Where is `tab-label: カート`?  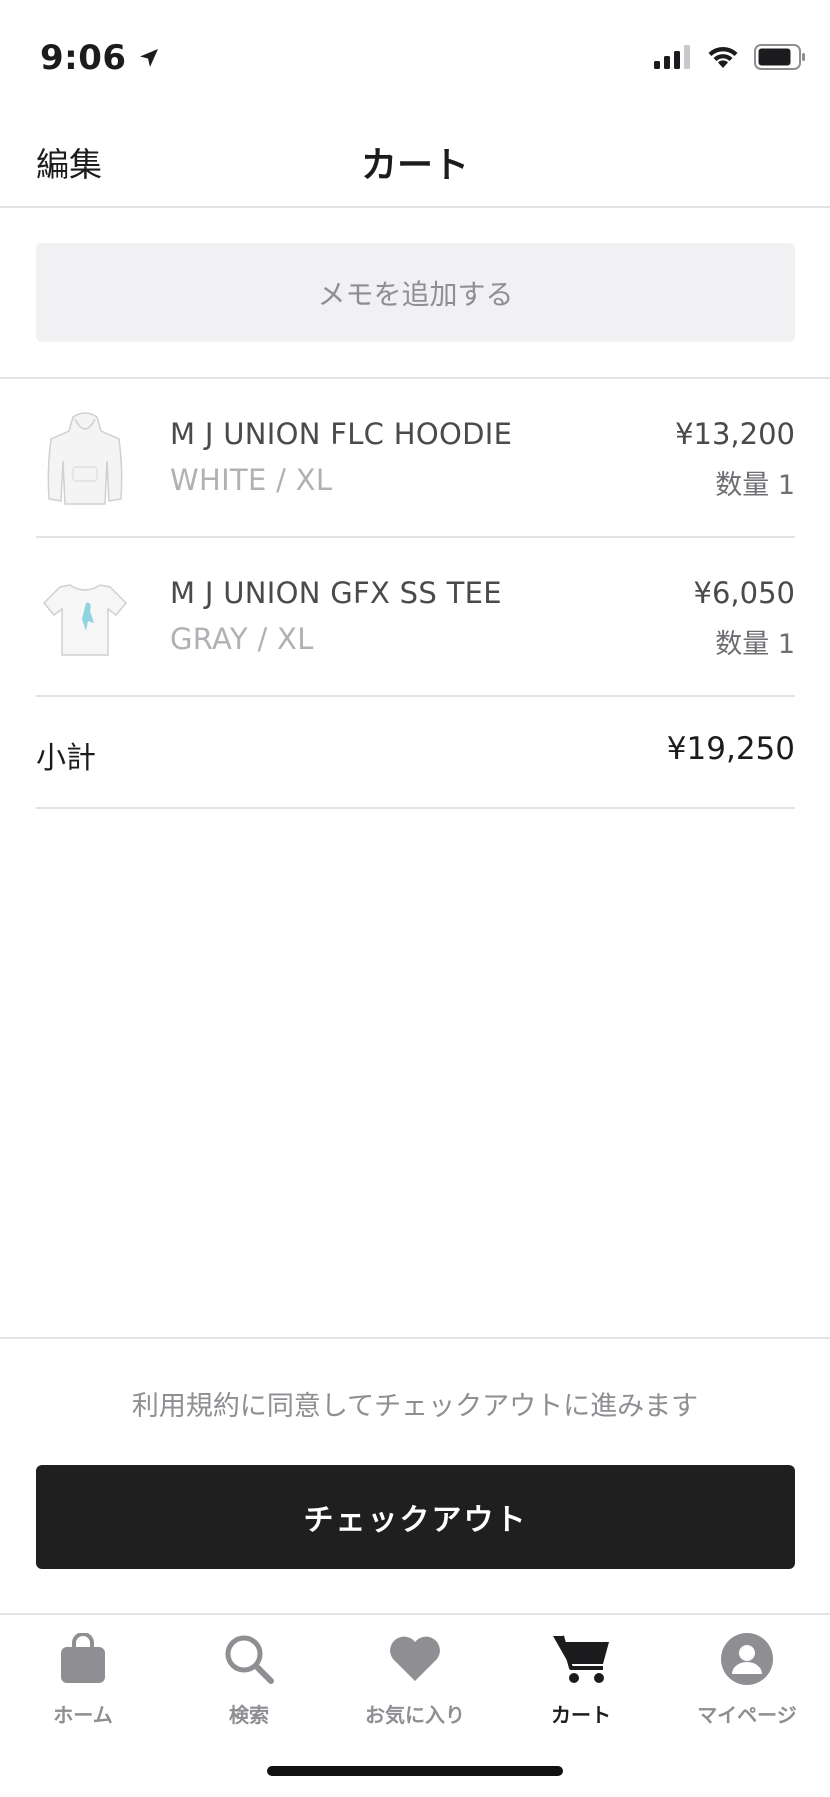
tab-label: カート is located at coordinates (581, 1715).